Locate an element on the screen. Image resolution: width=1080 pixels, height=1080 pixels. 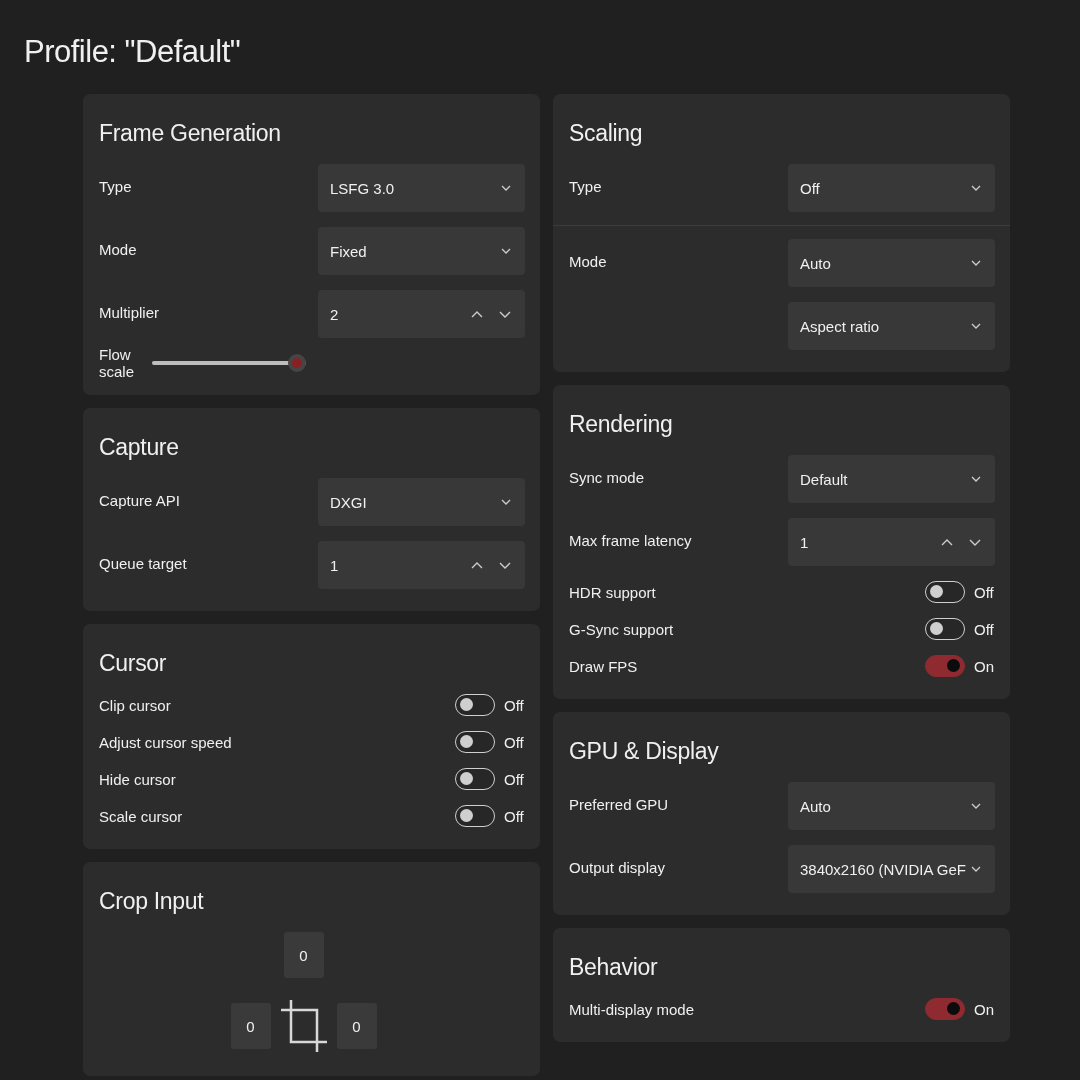
crop-left-field: 0 is located at coordinates (250, 1026).